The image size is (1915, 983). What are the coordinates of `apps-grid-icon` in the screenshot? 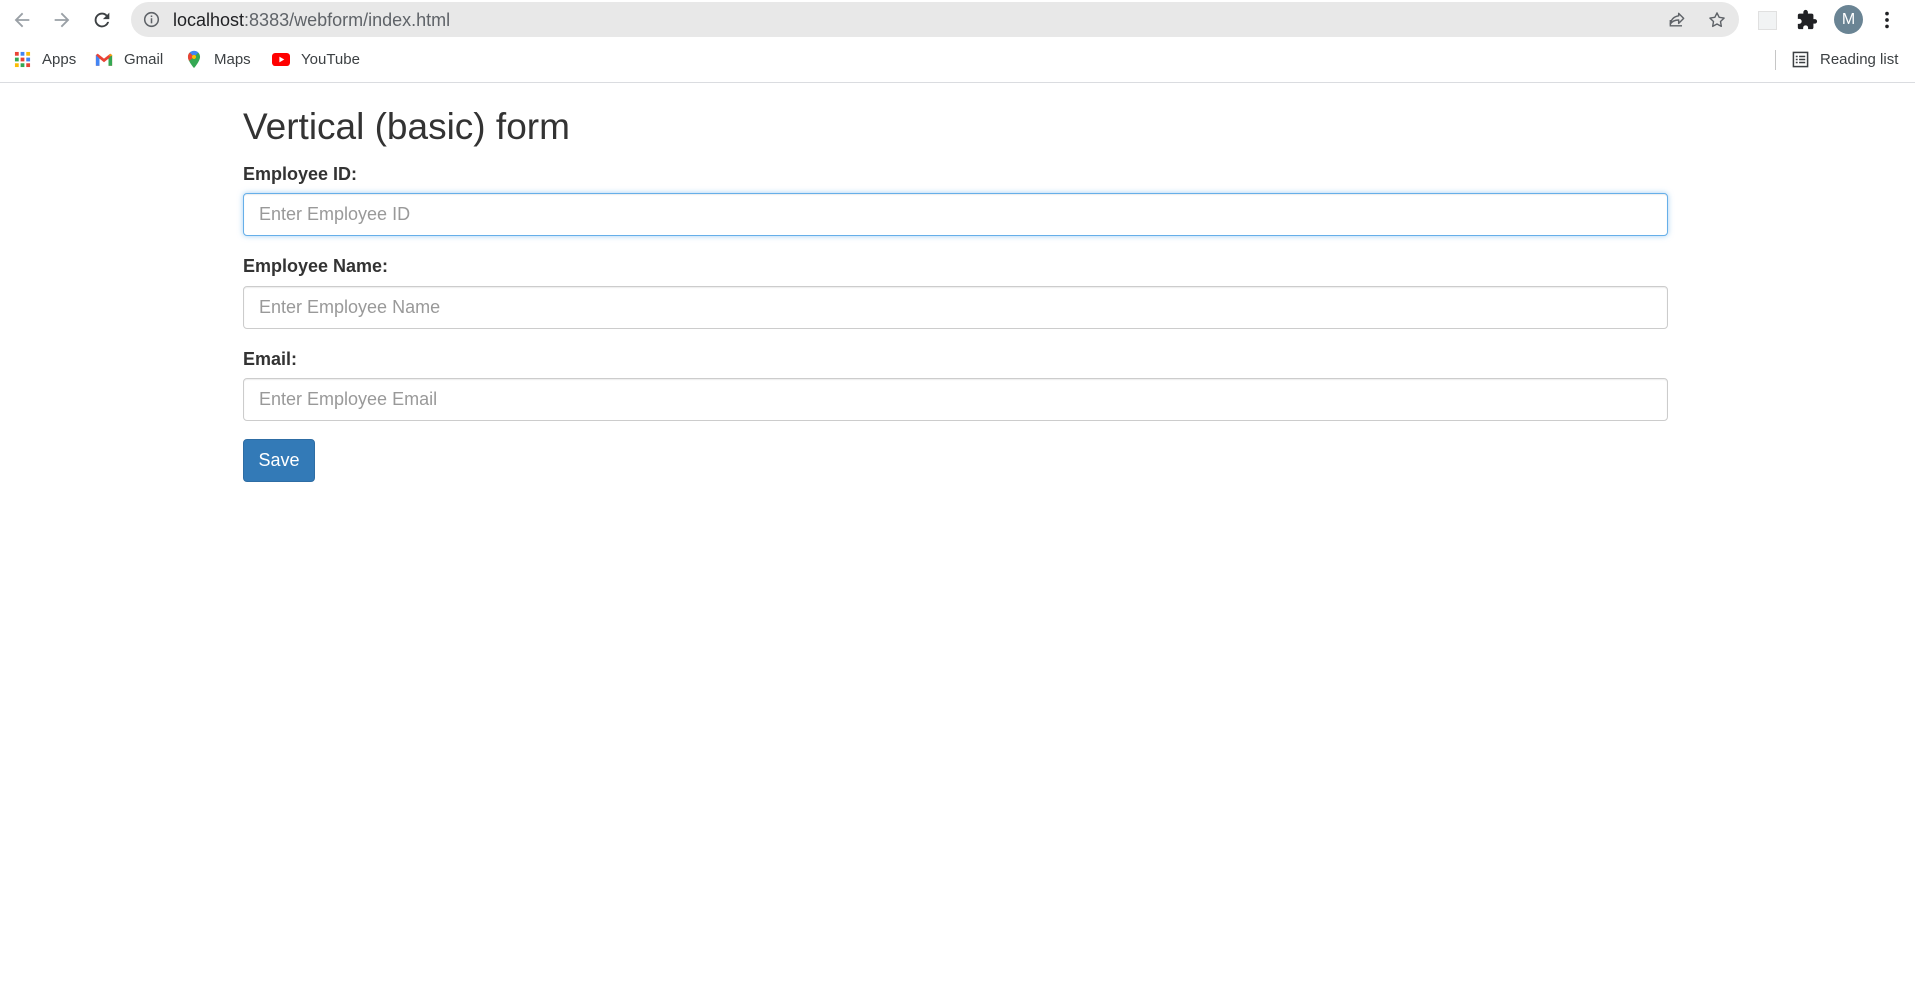 It's located at (22, 59).